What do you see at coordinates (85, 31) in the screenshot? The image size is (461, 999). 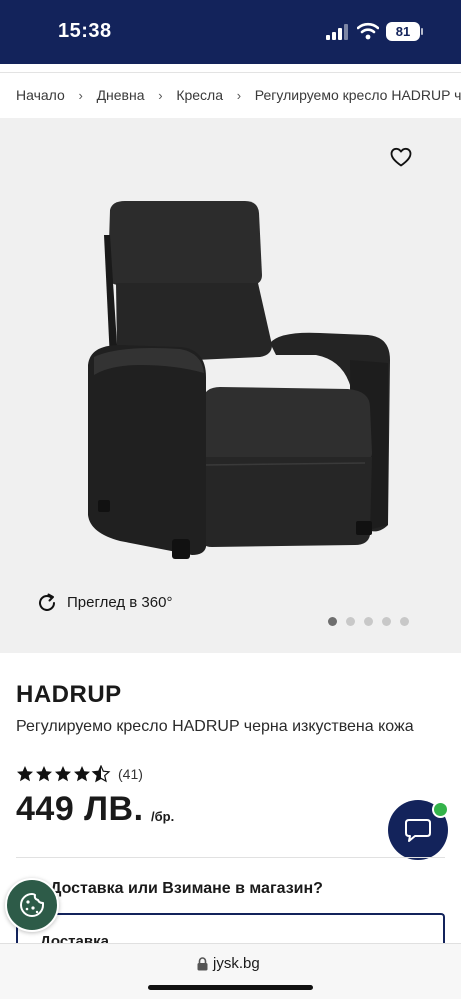 I see `status-time: 15:38` at bounding box center [85, 31].